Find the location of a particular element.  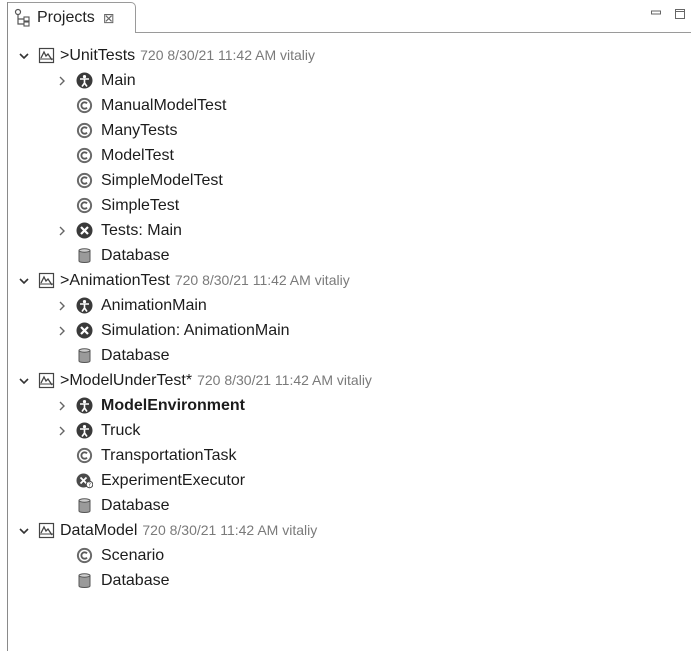

tree-item-label: ExperimentExecutor is located at coordinates (173, 480).